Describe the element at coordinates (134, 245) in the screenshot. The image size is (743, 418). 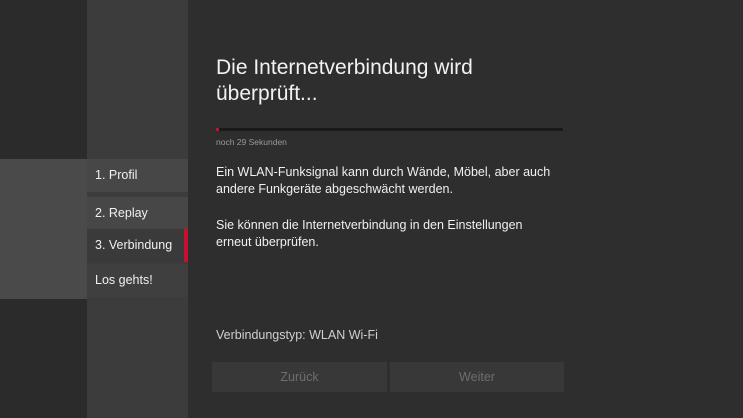
I see `sidebar-item-label: 3. Verbindung` at that location.